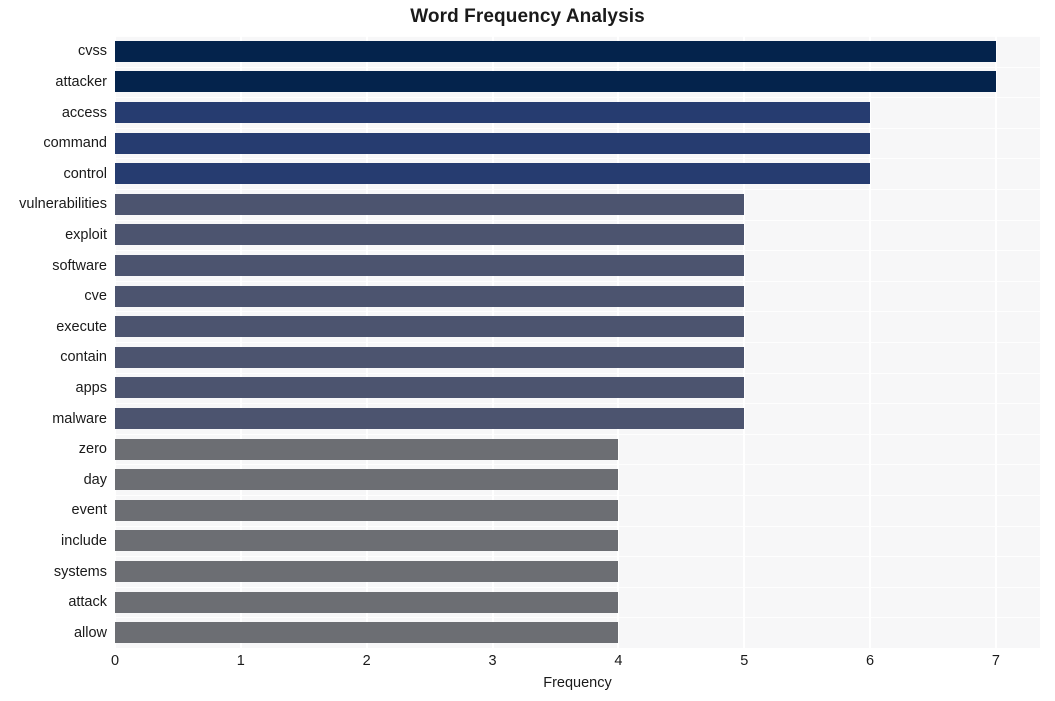 The image size is (1055, 701). I want to click on y-axis-tick-label: vulnerabilities, so click(63, 204).